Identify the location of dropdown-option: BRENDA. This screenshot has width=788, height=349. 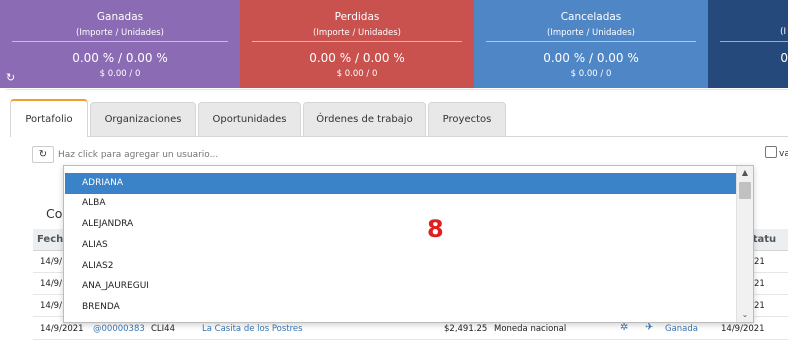
(400, 307).